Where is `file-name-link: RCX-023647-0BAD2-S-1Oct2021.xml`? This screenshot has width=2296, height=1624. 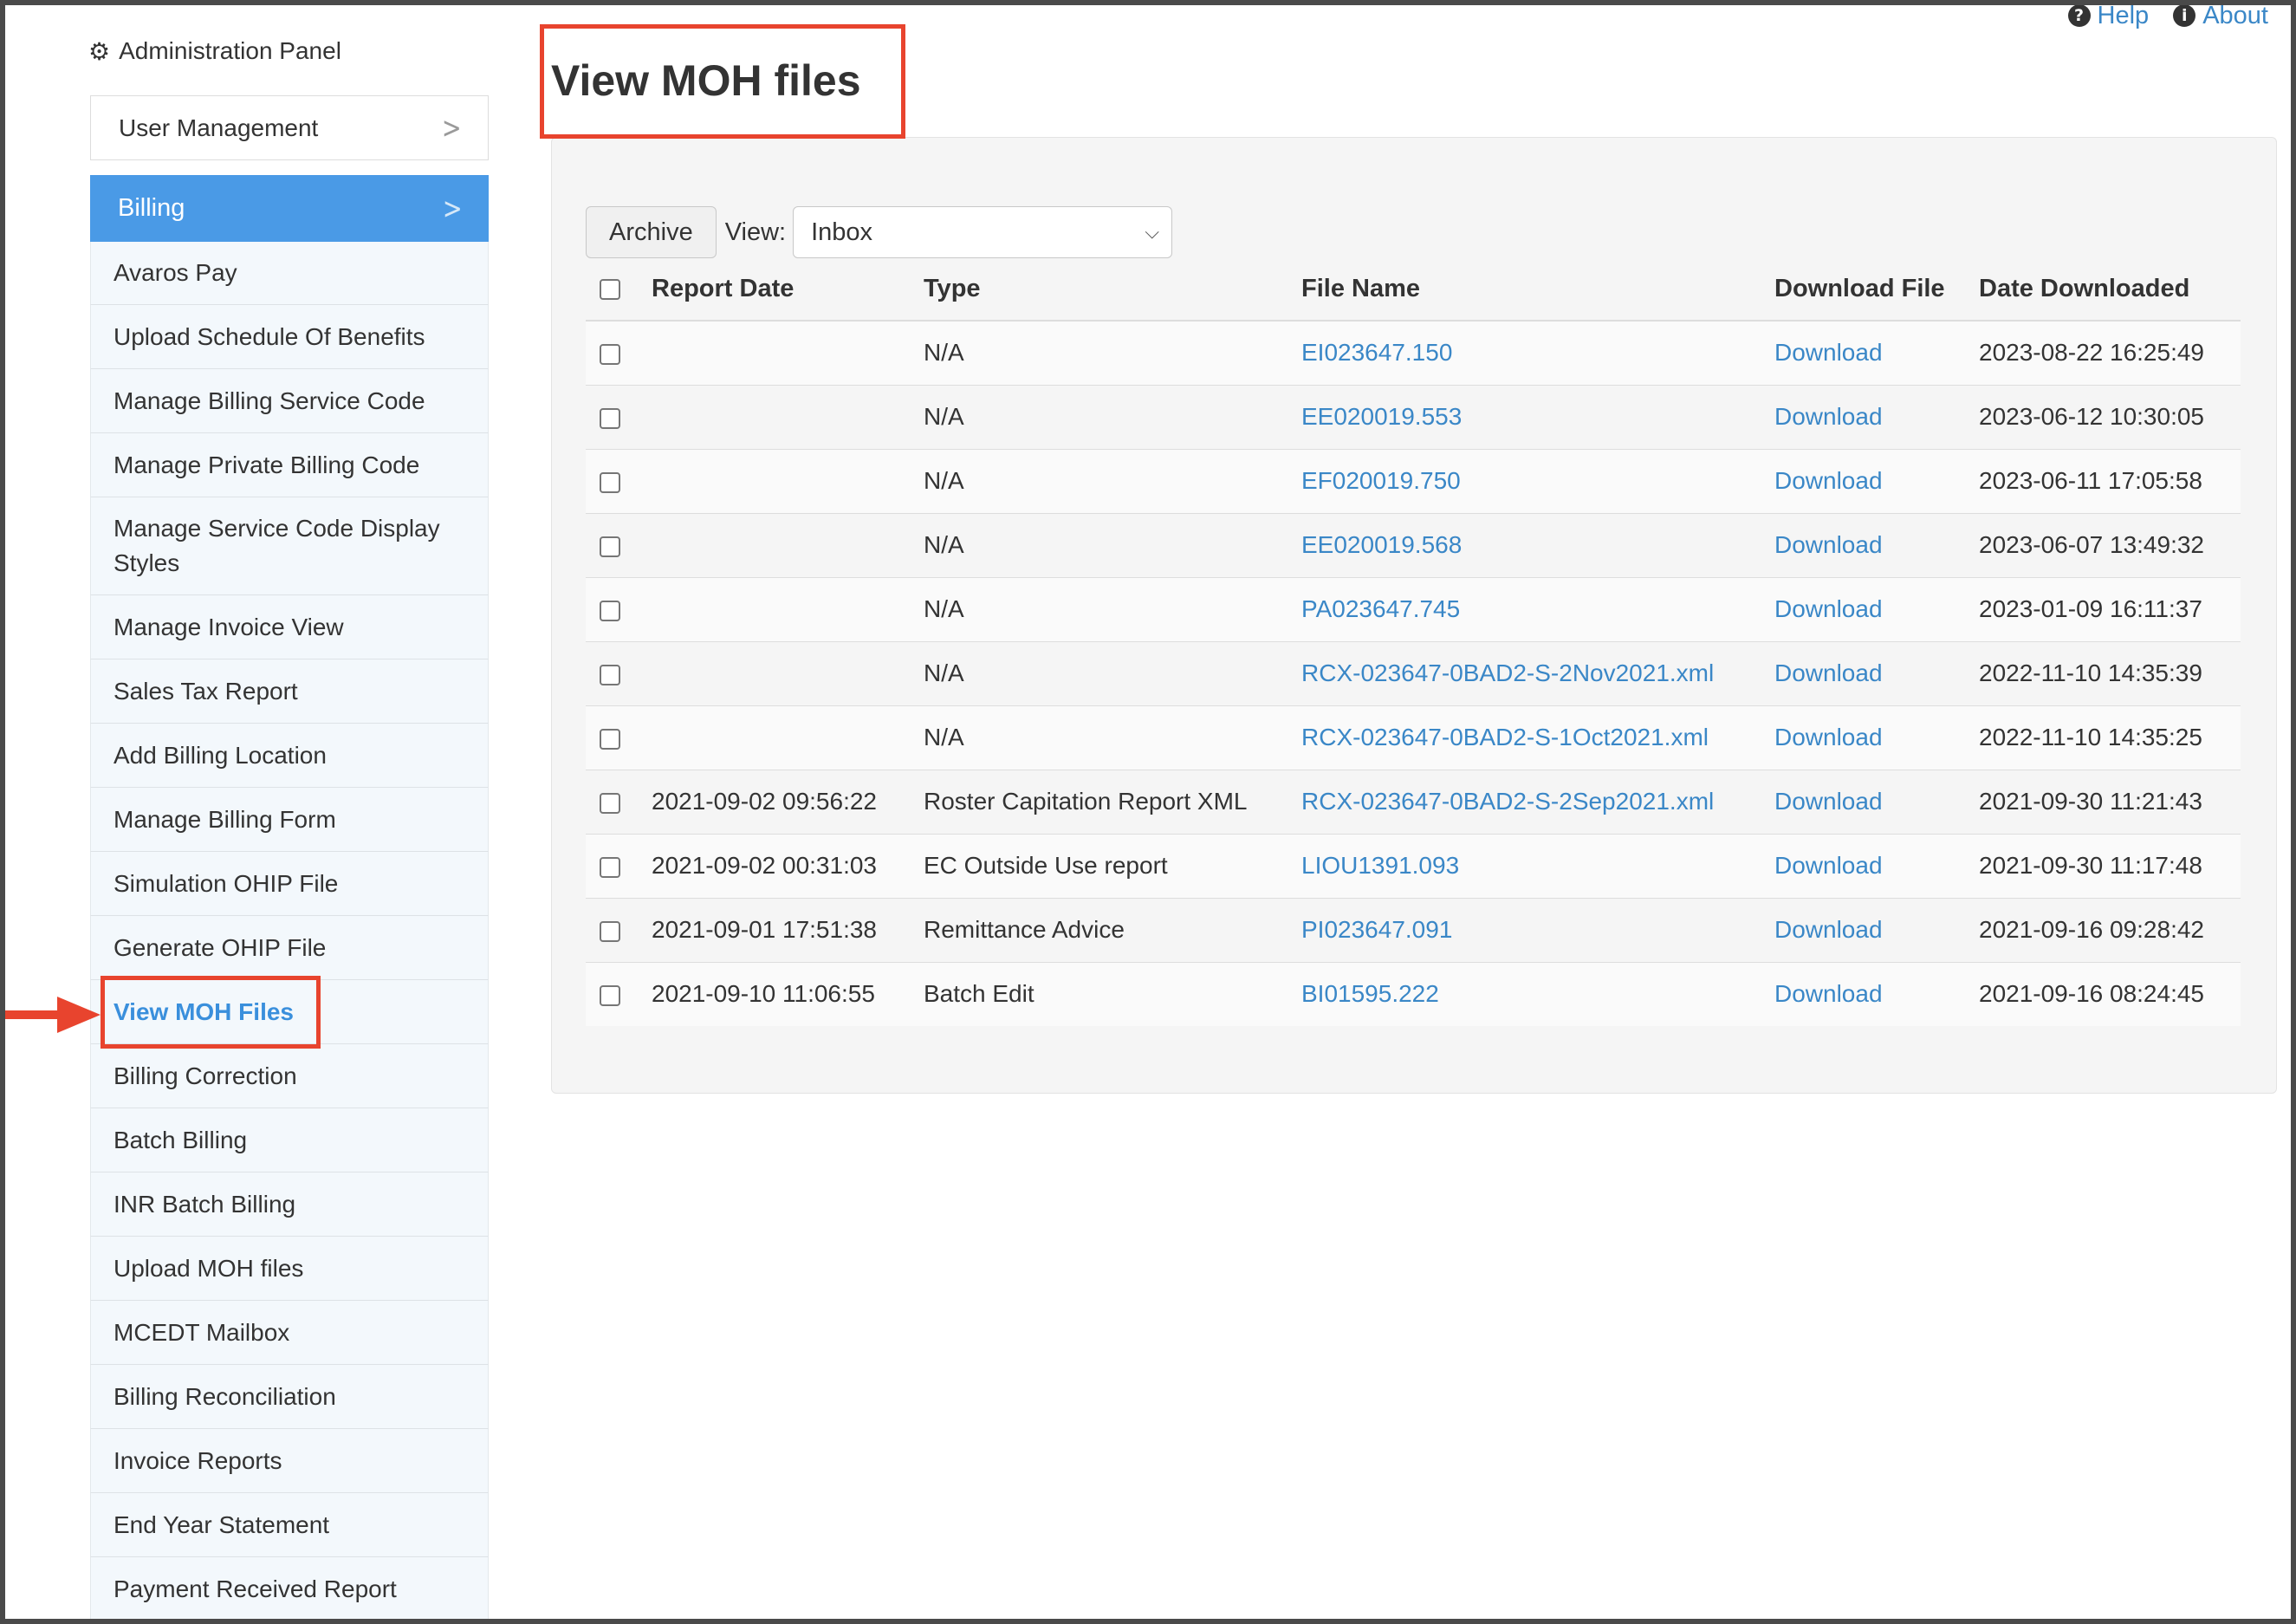 file-name-link: RCX-023647-0BAD2-S-1Oct2021.xml is located at coordinates (1505, 737).